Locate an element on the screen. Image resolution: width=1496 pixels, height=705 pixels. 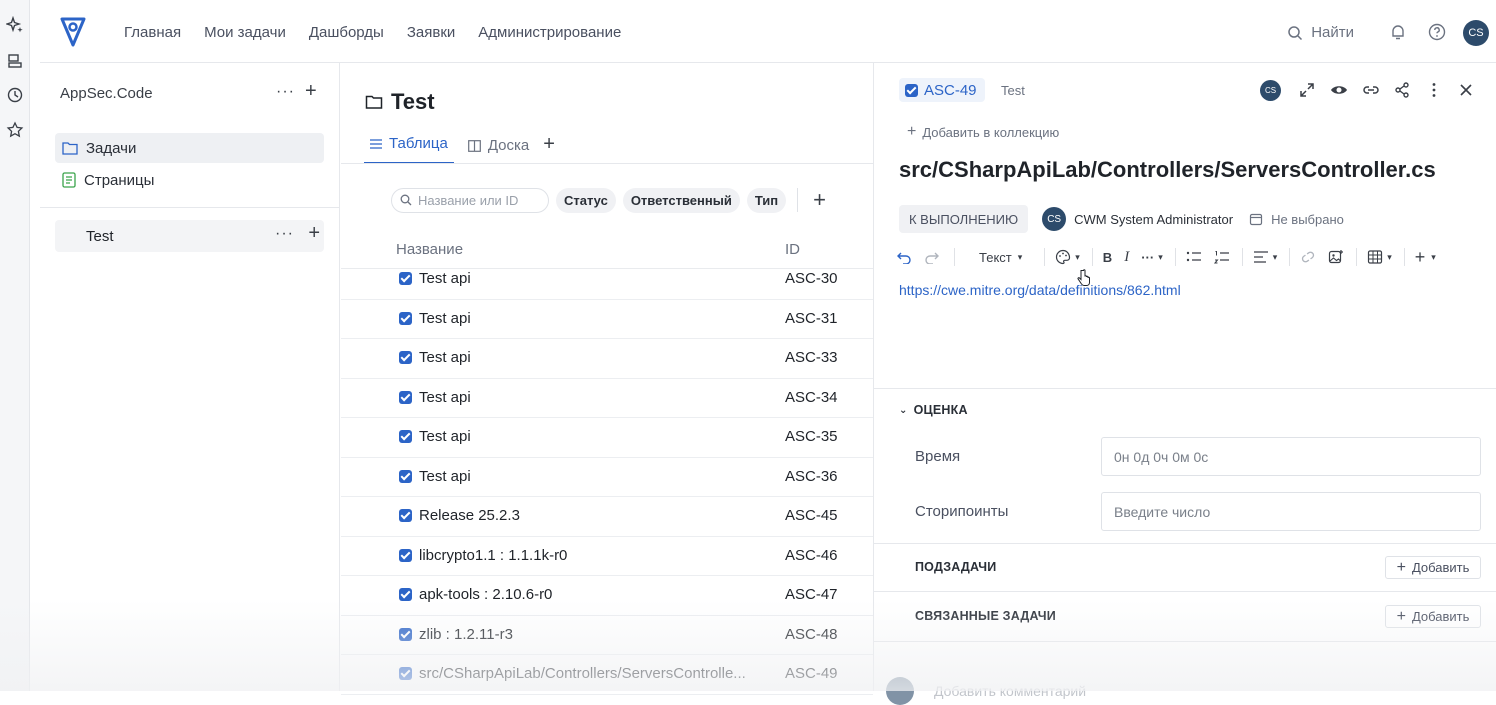
user-avatar: CS is located at coordinates (1476, 33).